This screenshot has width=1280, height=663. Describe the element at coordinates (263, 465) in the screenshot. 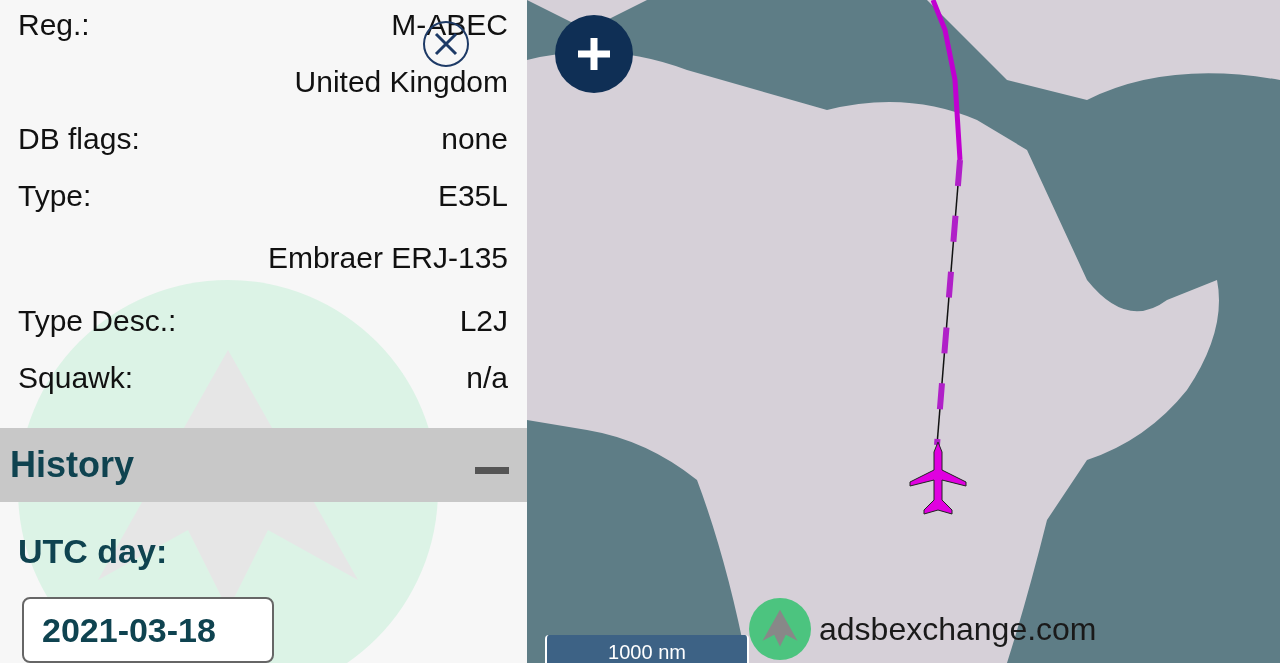

I see `history-header: History` at that location.